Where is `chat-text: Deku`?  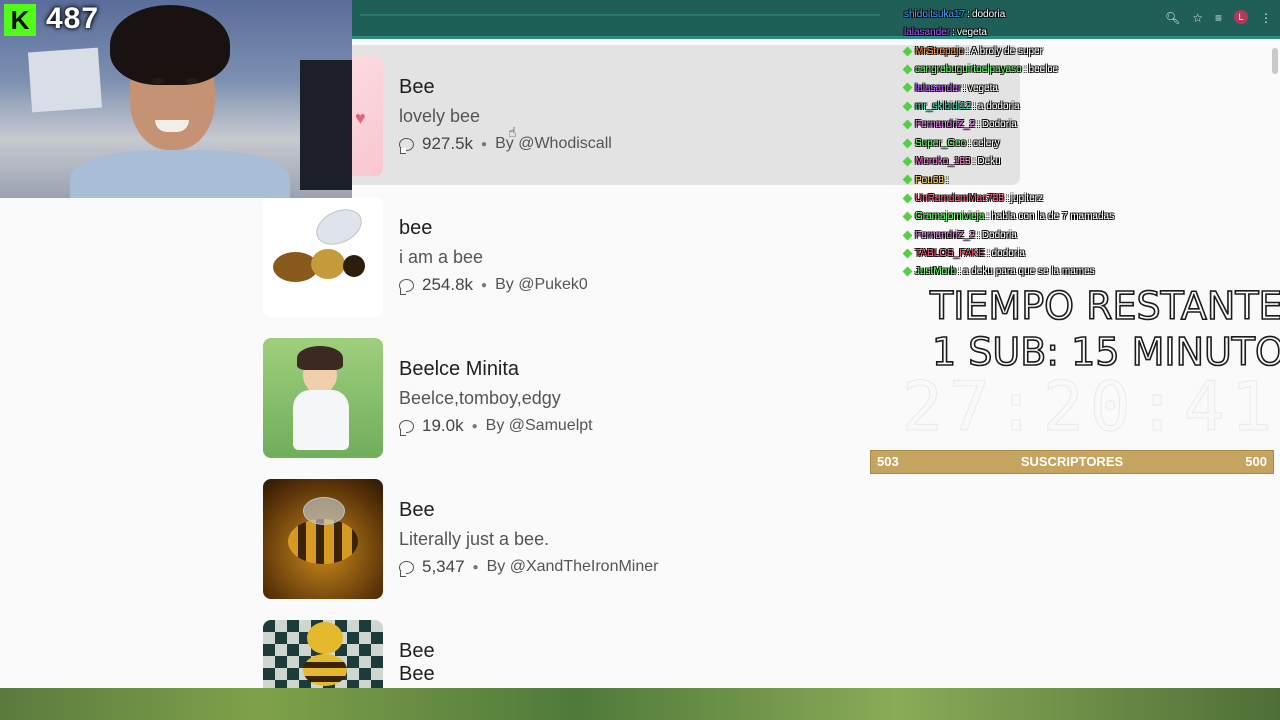 chat-text: Deku is located at coordinates (989, 162).